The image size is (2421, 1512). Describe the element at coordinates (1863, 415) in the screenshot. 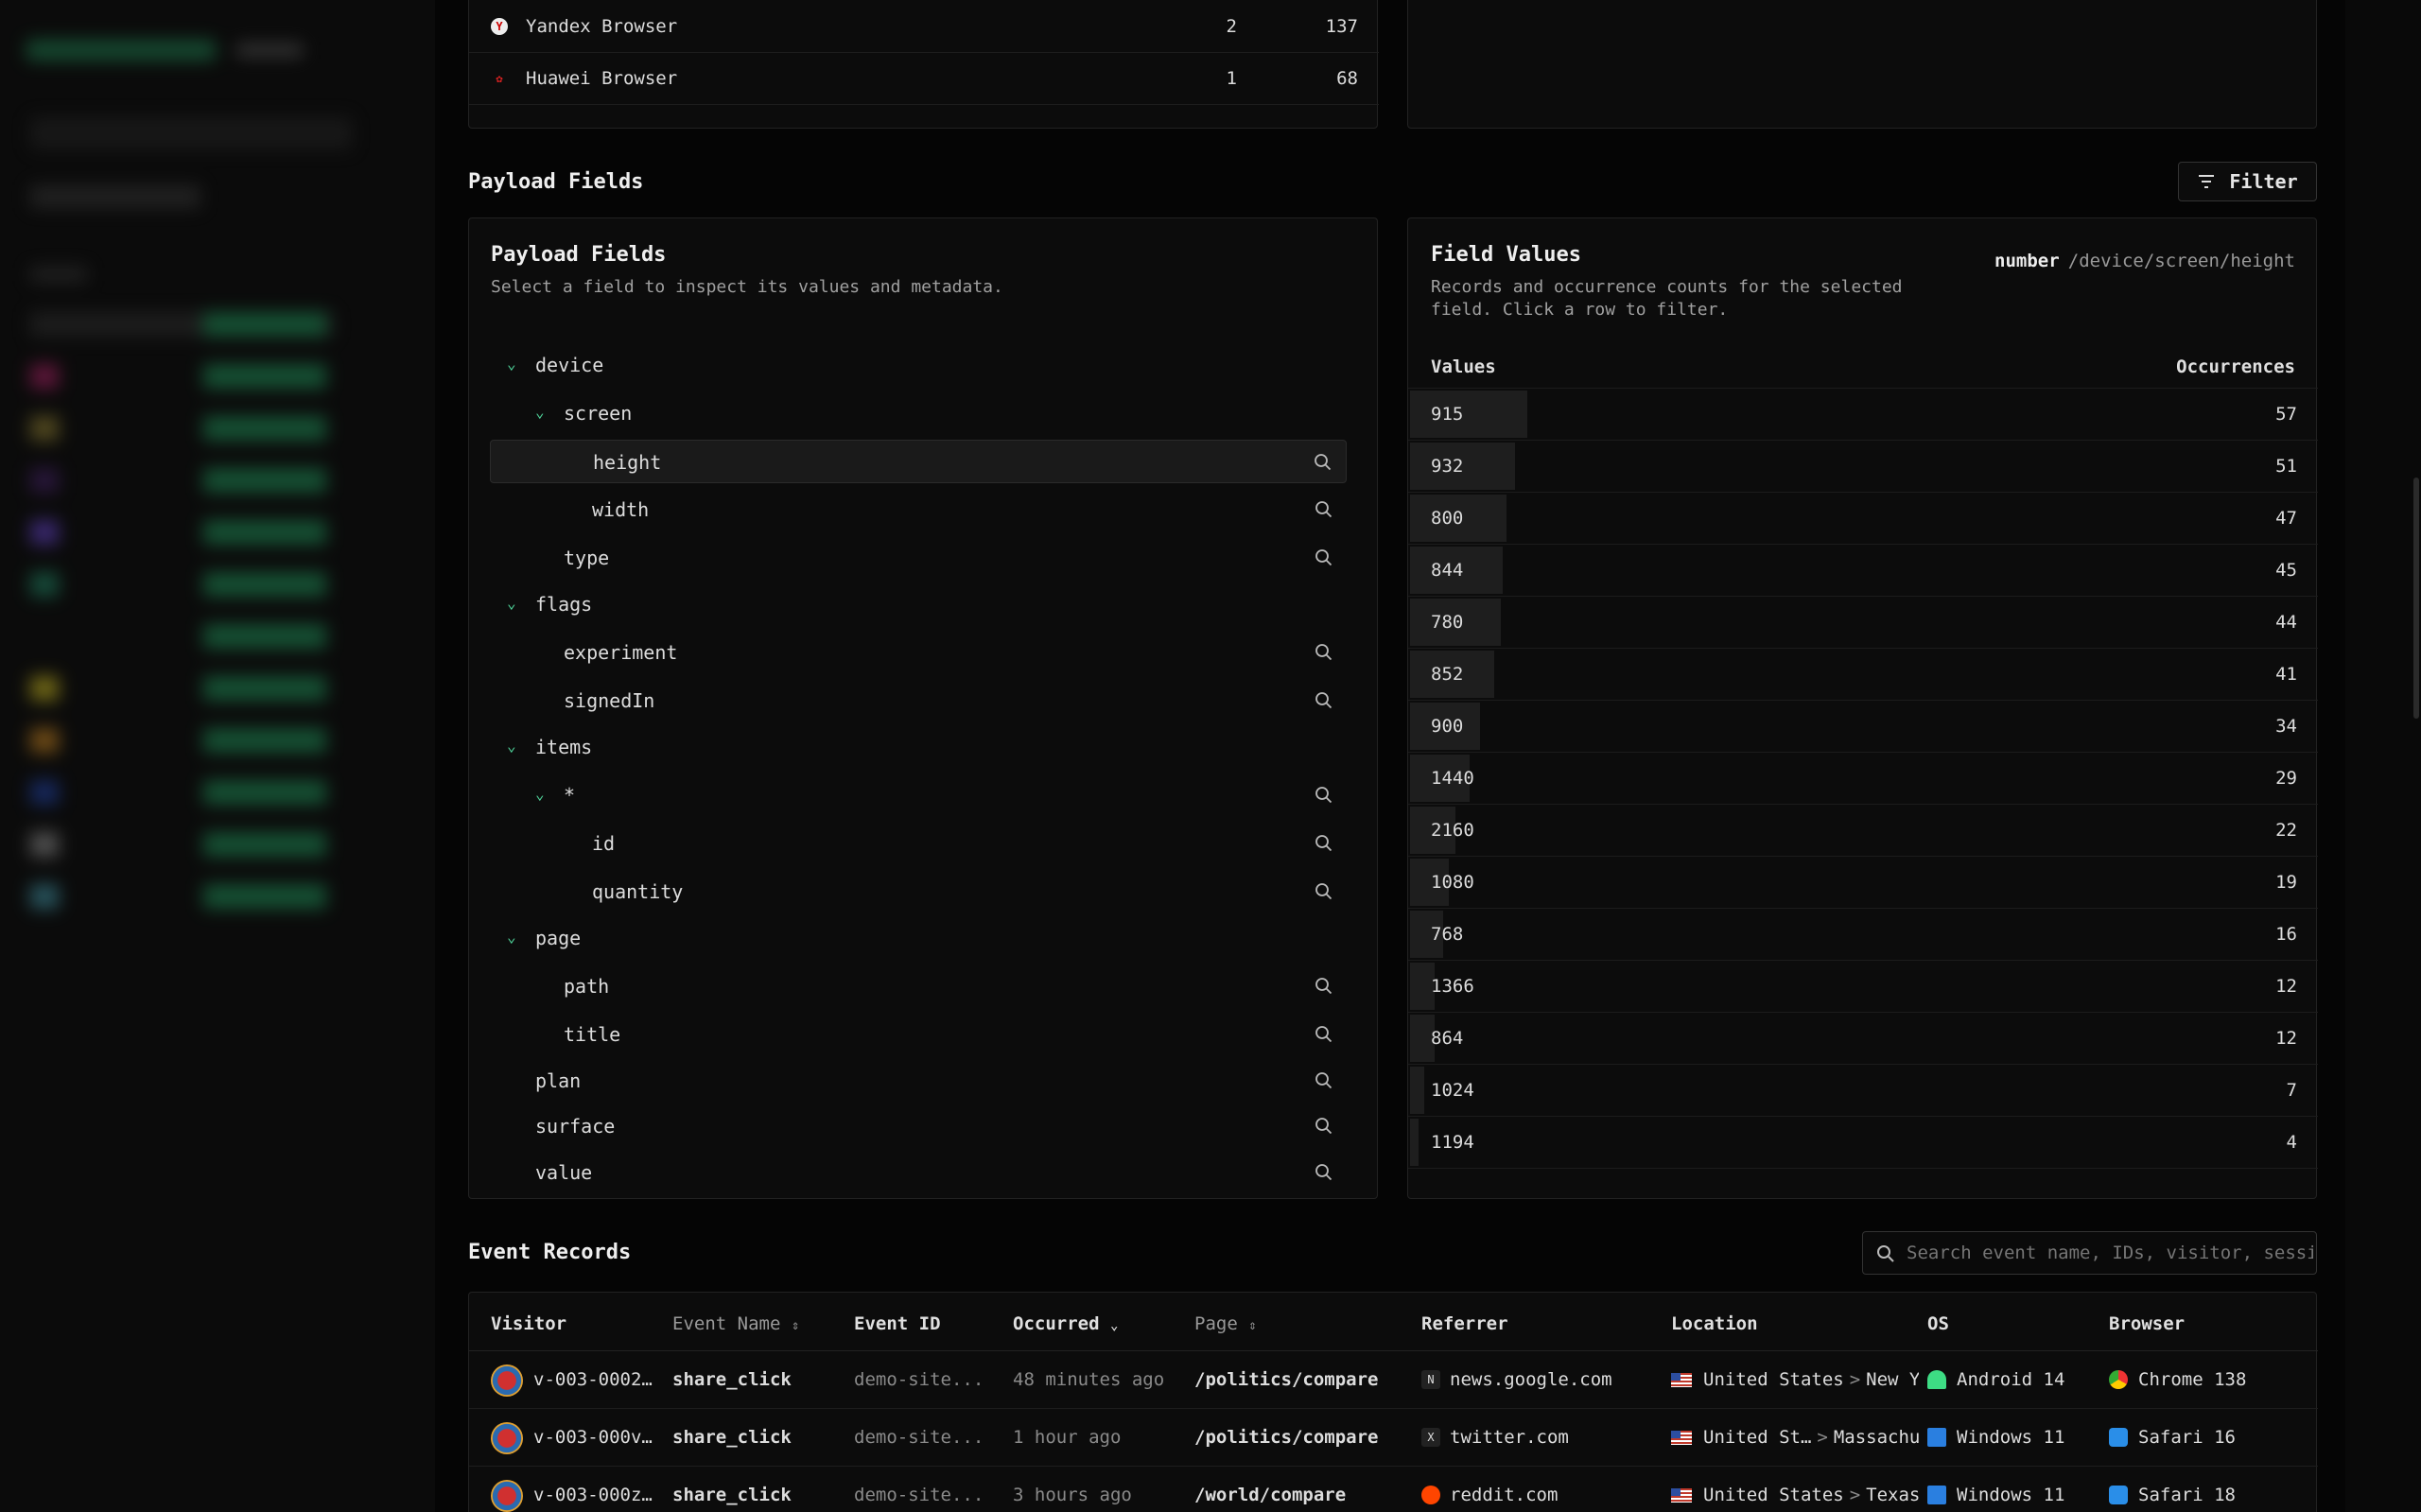

I see `field-value-row: 915 57` at that location.